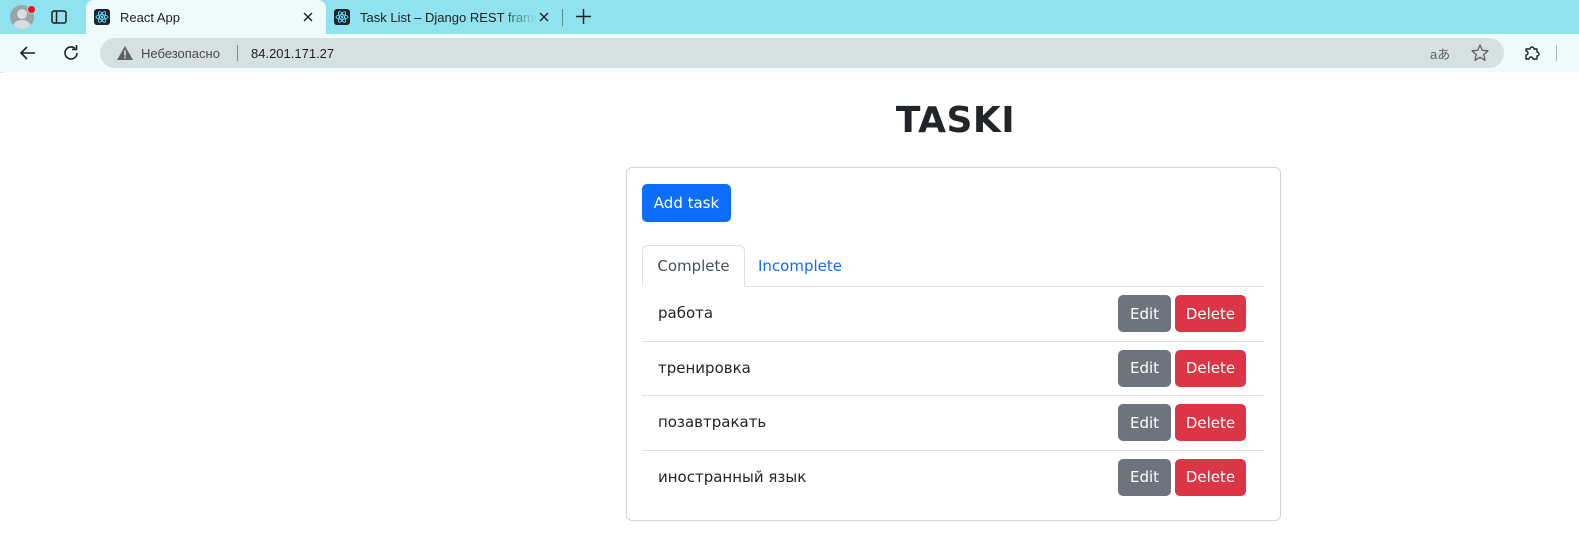 The height and width of the screenshot is (544, 1579). I want to click on tab-divider, so click(562, 17).